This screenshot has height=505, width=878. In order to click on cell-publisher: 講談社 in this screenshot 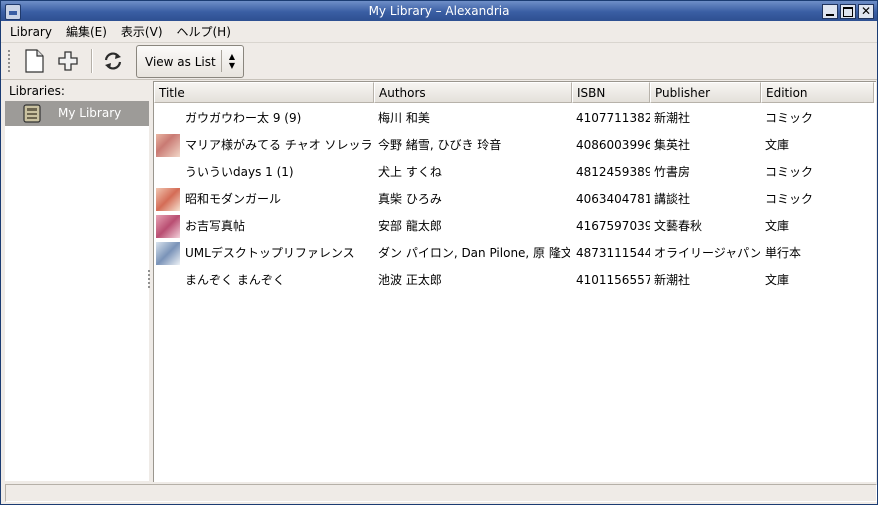, I will do `click(672, 199)`.